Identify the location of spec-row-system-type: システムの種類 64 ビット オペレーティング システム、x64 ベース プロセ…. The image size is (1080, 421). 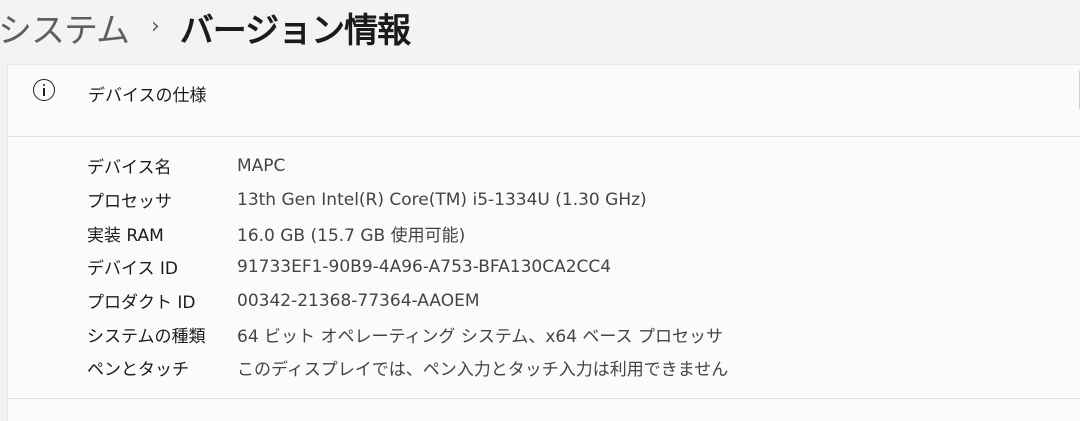
(577, 334).